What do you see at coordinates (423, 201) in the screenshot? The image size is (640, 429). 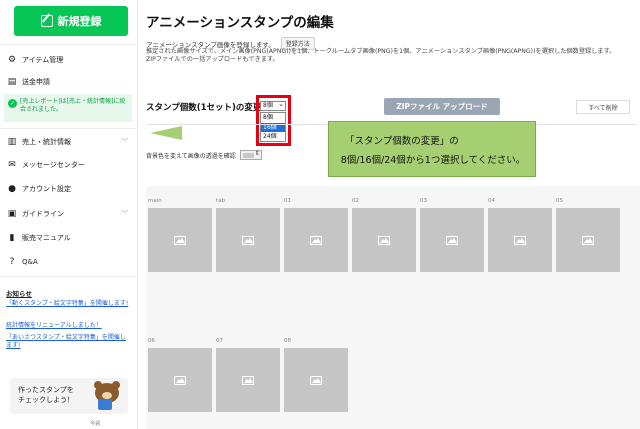 I see `slot-label: 03` at bounding box center [423, 201].